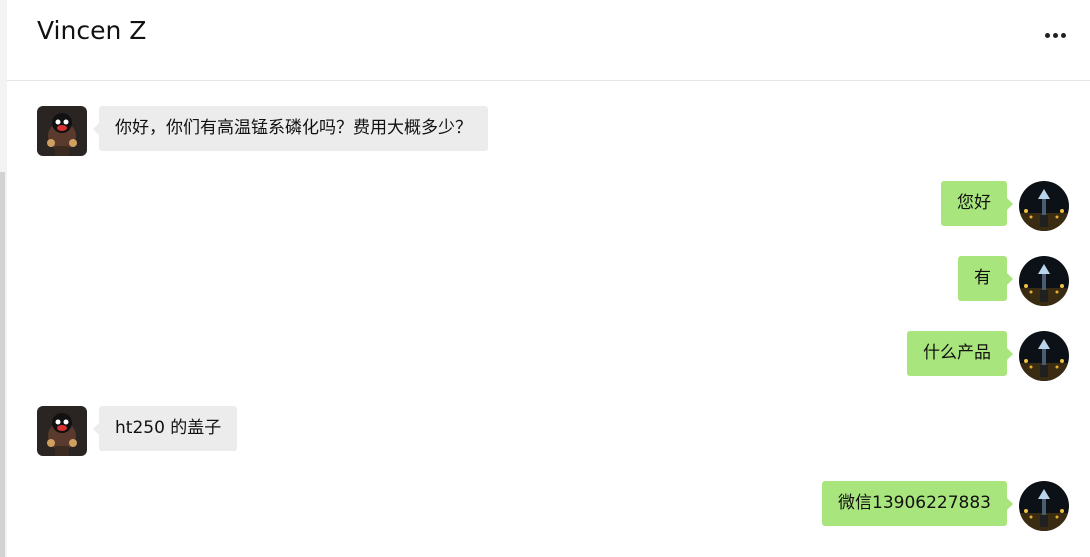  What do you see at coordinates (548, 40) in the screenshot?
I see `chat-header: Vincen Z` at bounding box center [548, 40].